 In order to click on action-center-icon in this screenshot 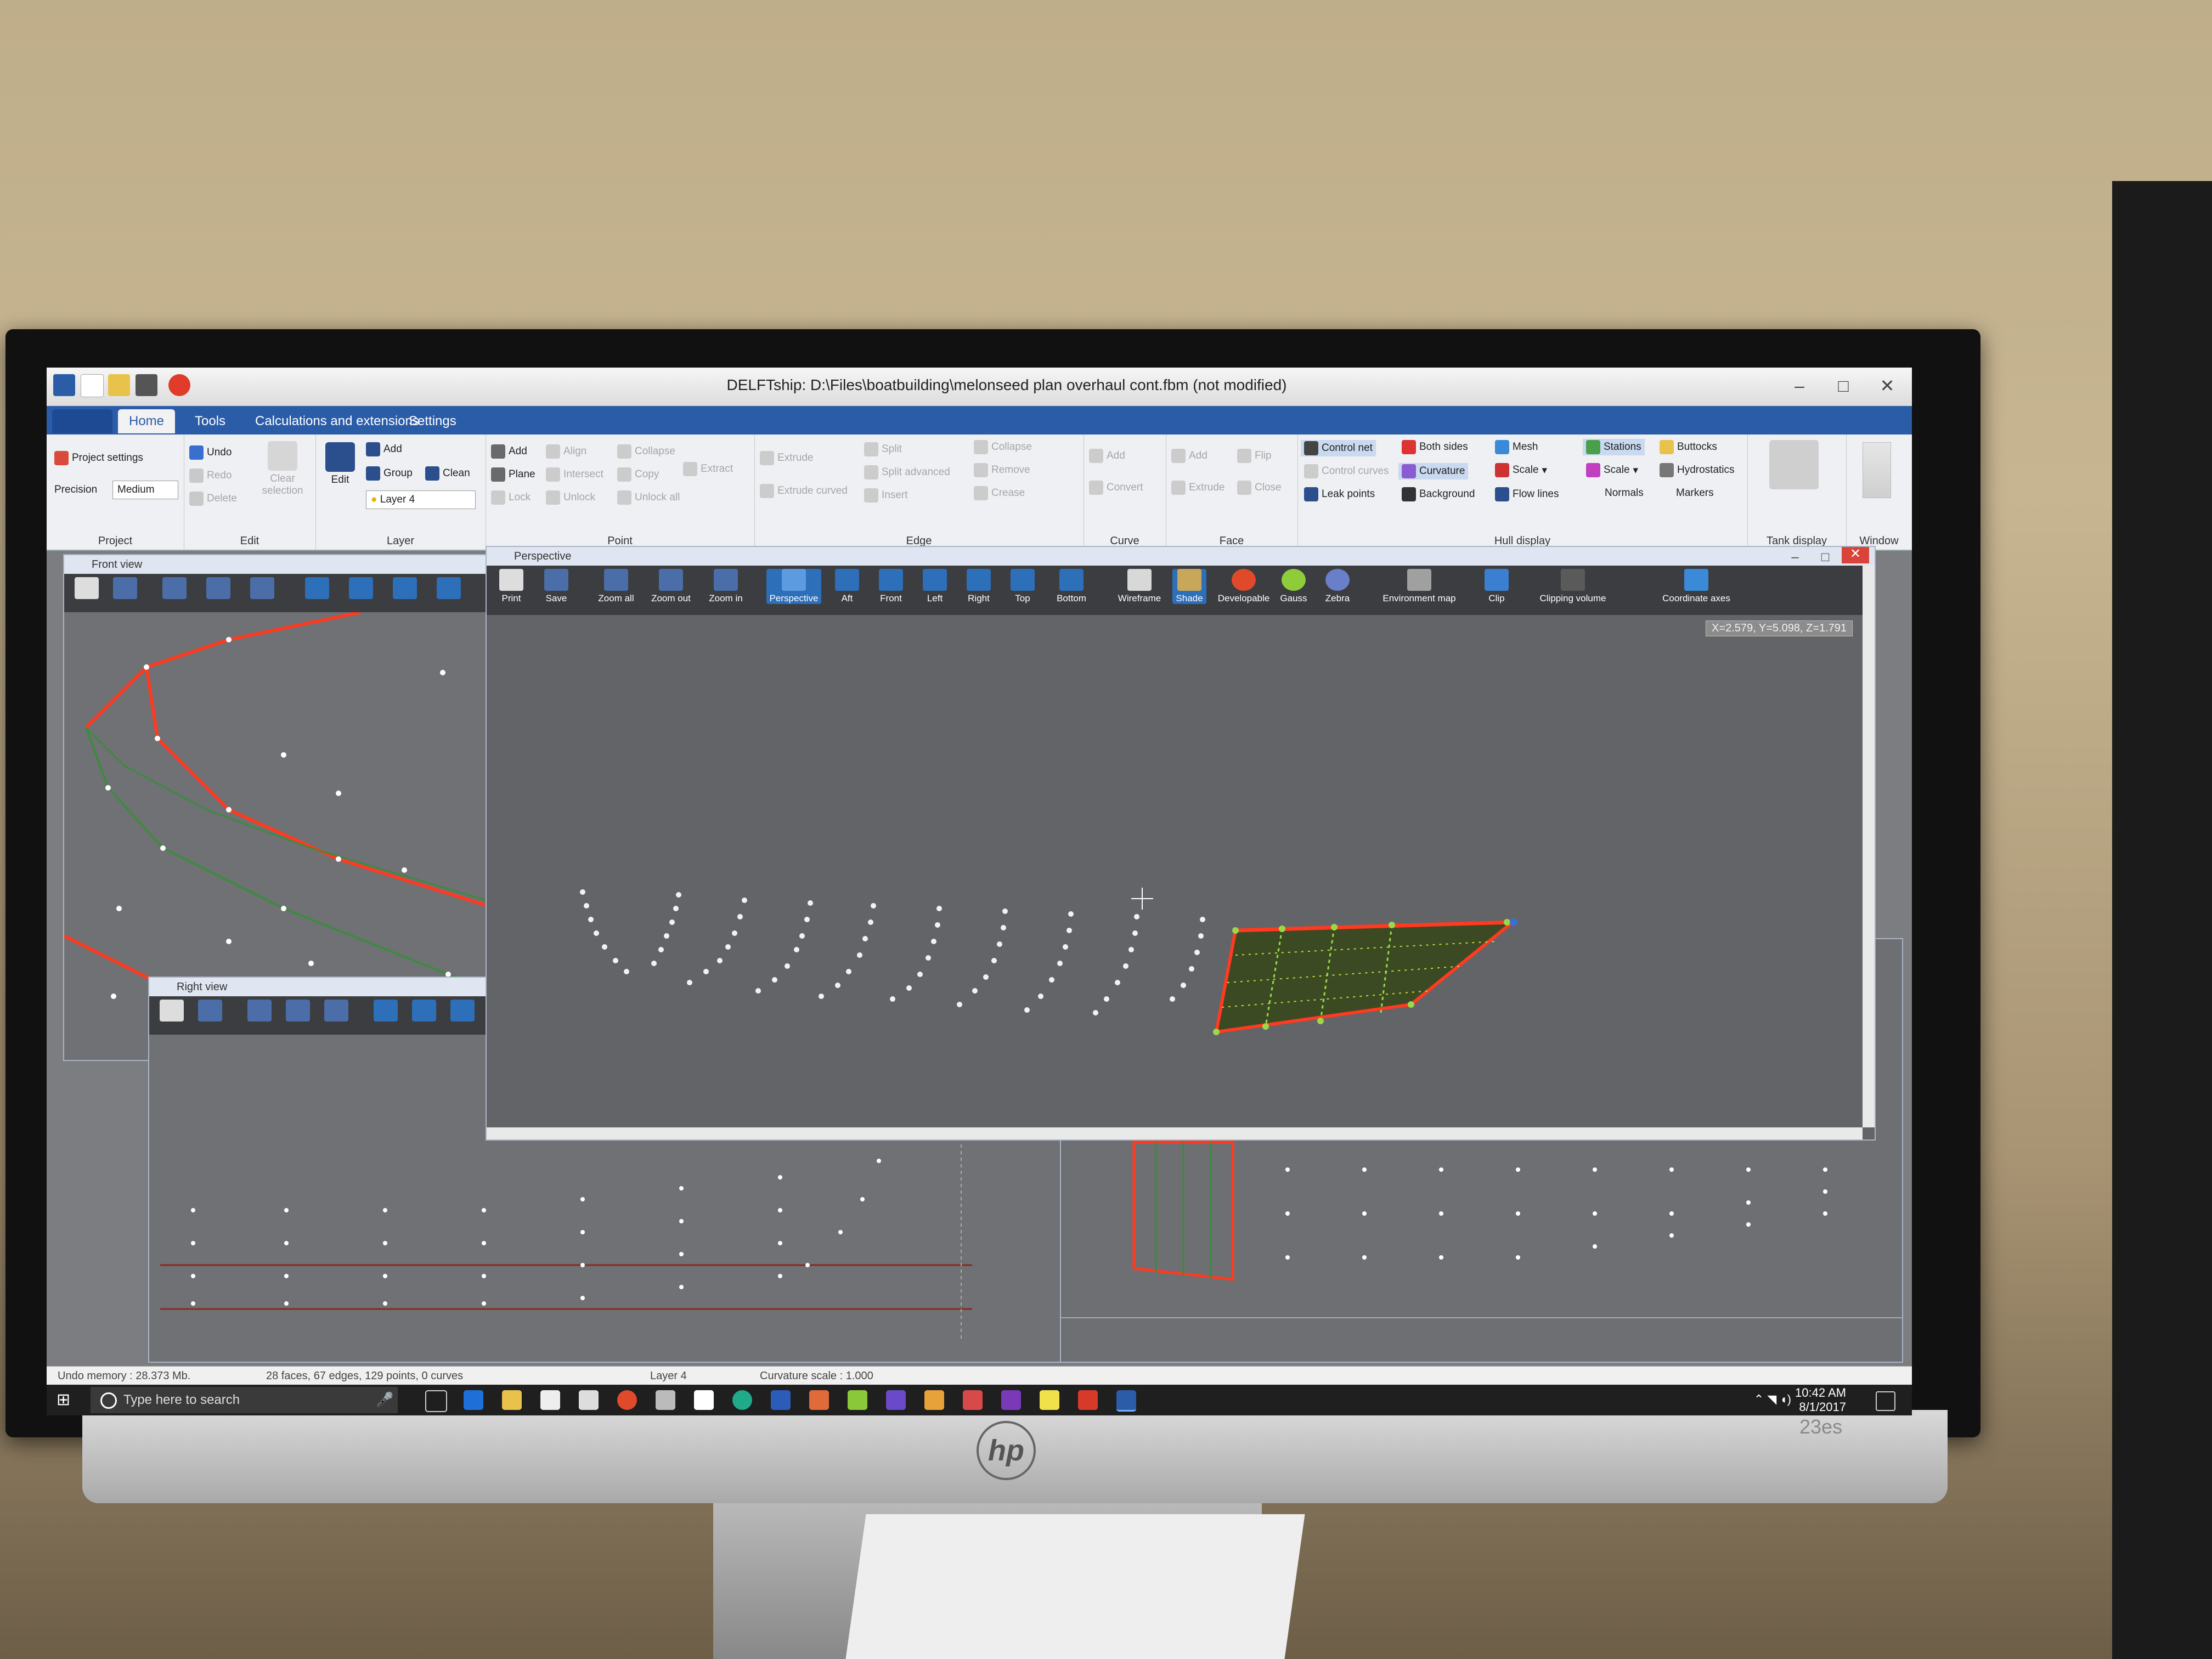, I will do `click(1885, 1401)`.